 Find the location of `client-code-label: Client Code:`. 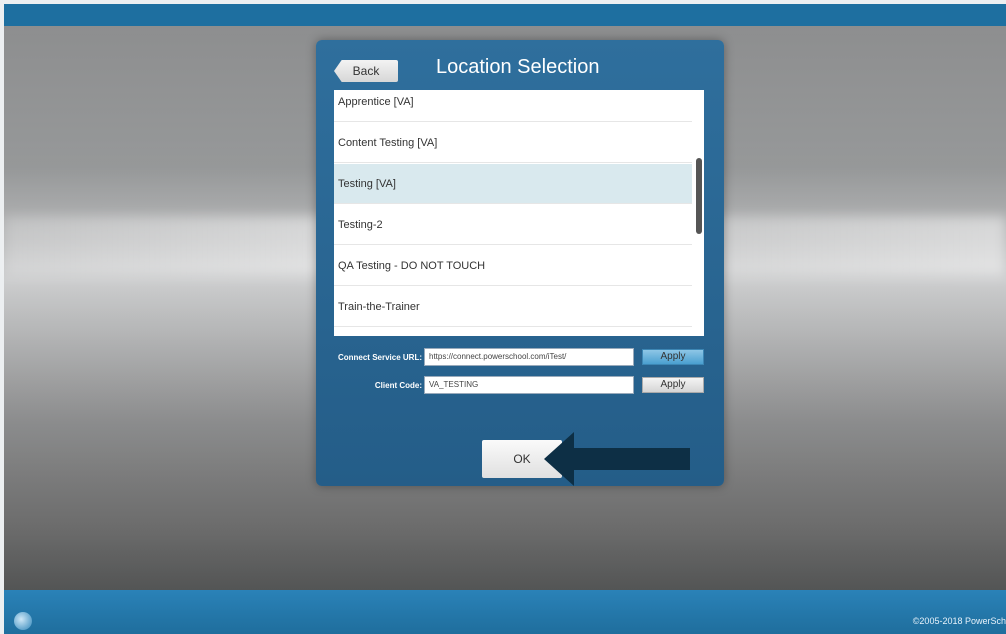

client-code-label: Client Code: is located at coordinates (398, 385).